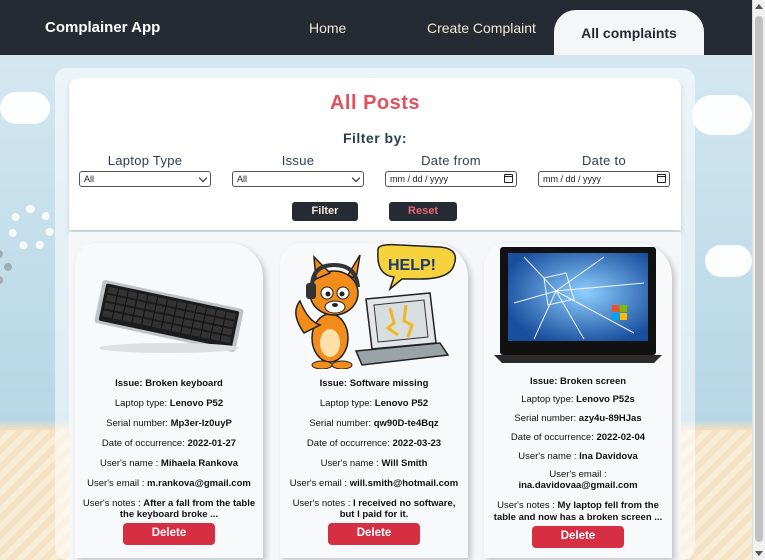 This screenshot has height=560, width=765. What do you see at coordinates (605, 399) in the screenshot?
I see `post-laptop-type: Lenovo P52s` at bounding box center [605, 399].